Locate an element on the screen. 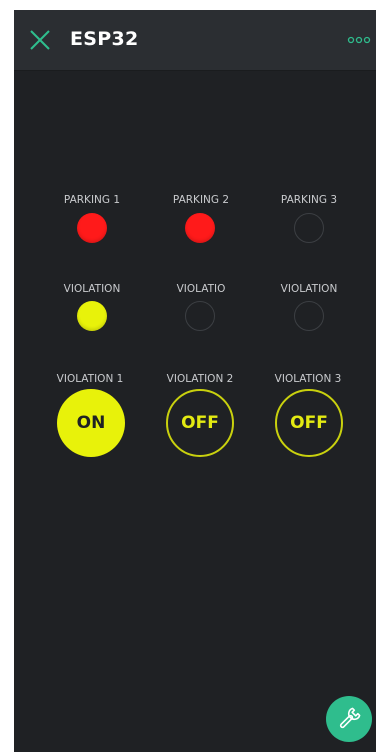  parking-2-led is located at coordinates (200, 228).